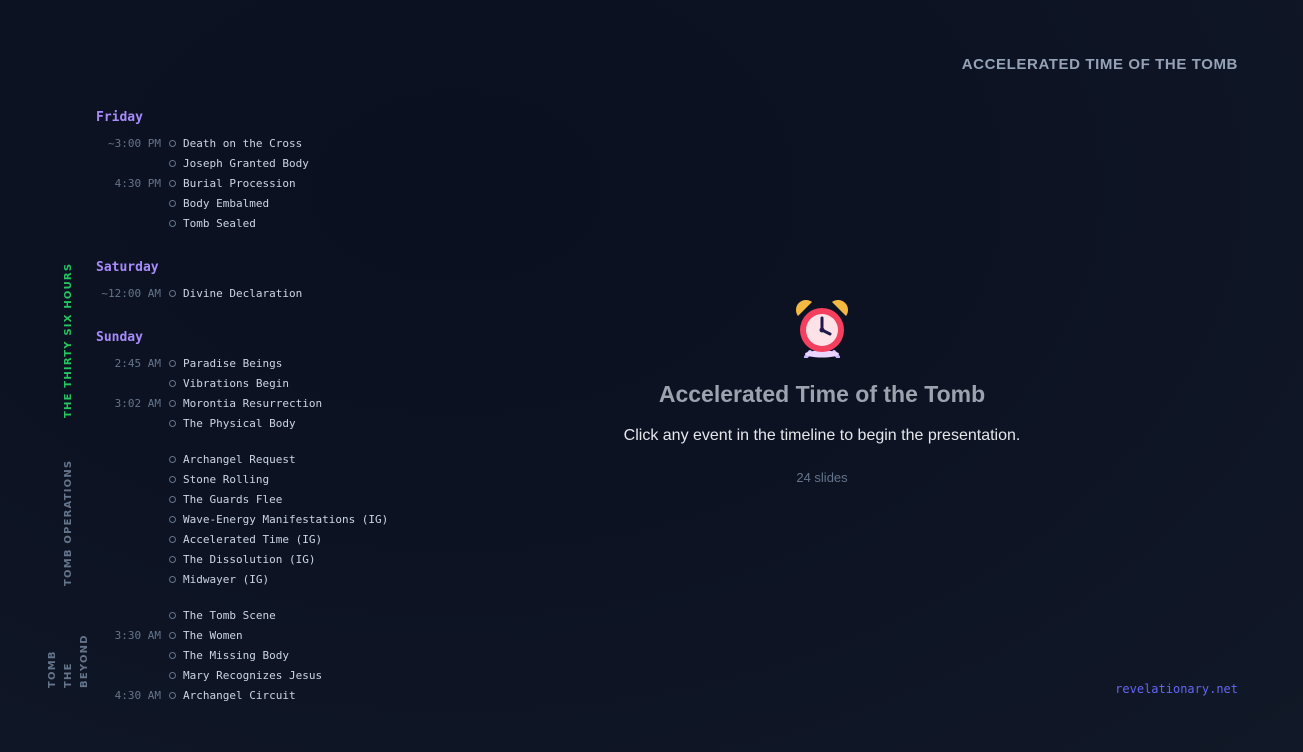  I want to click on event-label: The Women, so click(213, 635).